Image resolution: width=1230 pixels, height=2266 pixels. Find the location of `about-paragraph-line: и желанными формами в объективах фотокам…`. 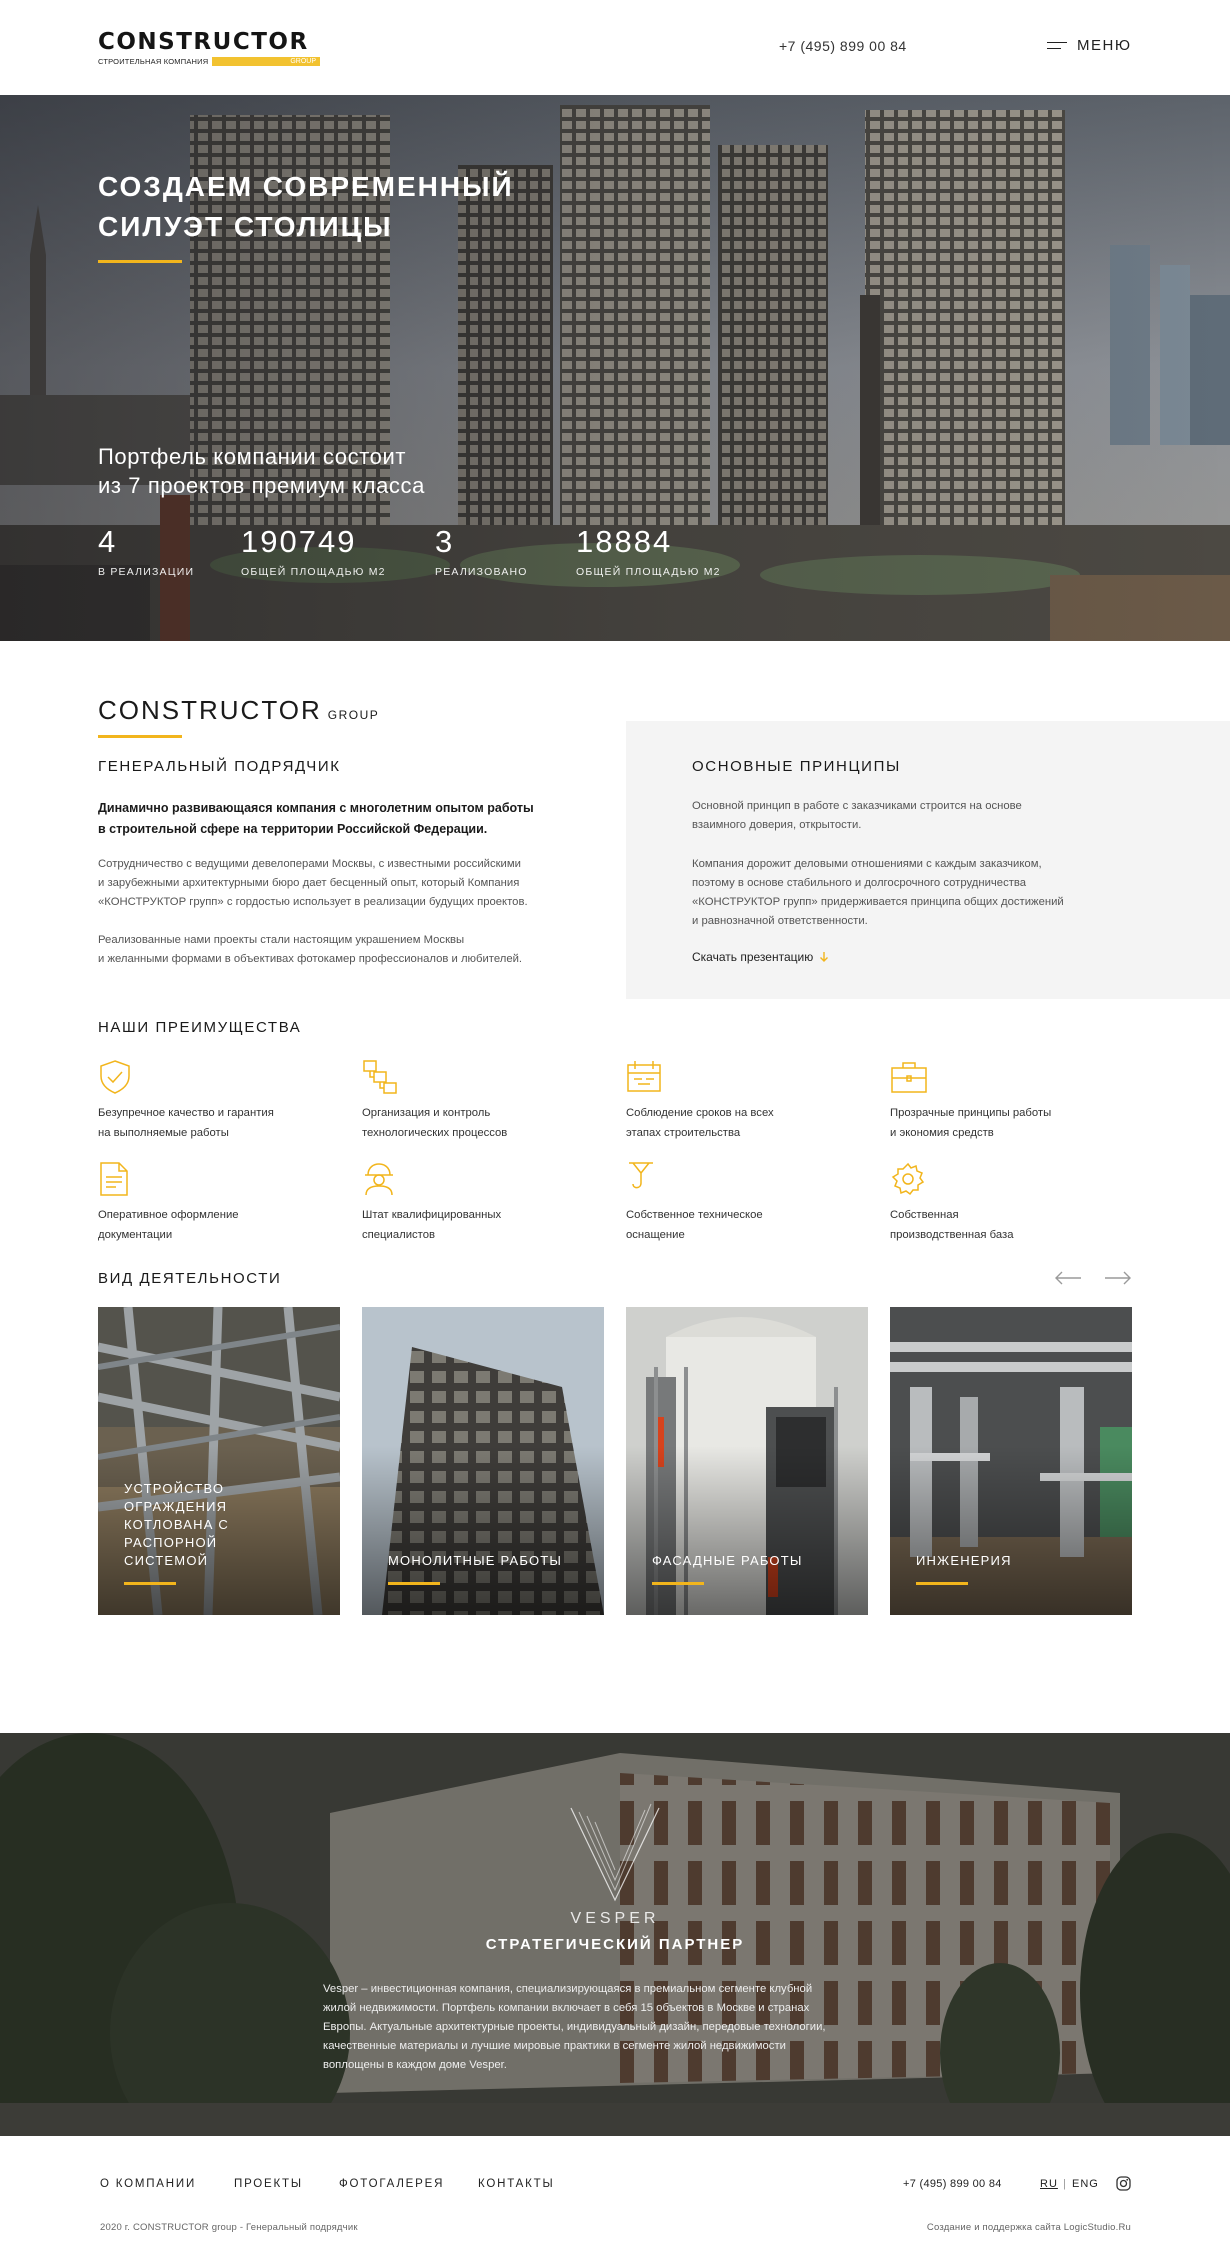

about-paragraph-line: и желанными формами в объективах фотокам… is located at coordinates (310, 959).